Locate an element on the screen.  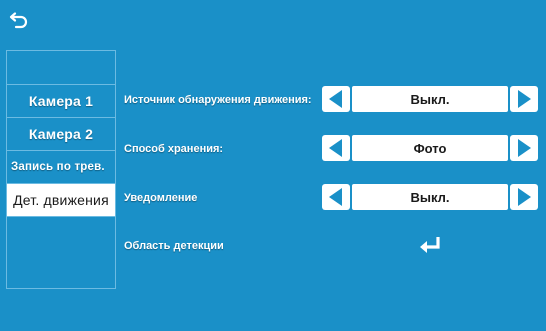
storage-method-next-button is located at coordinates (524, 148).